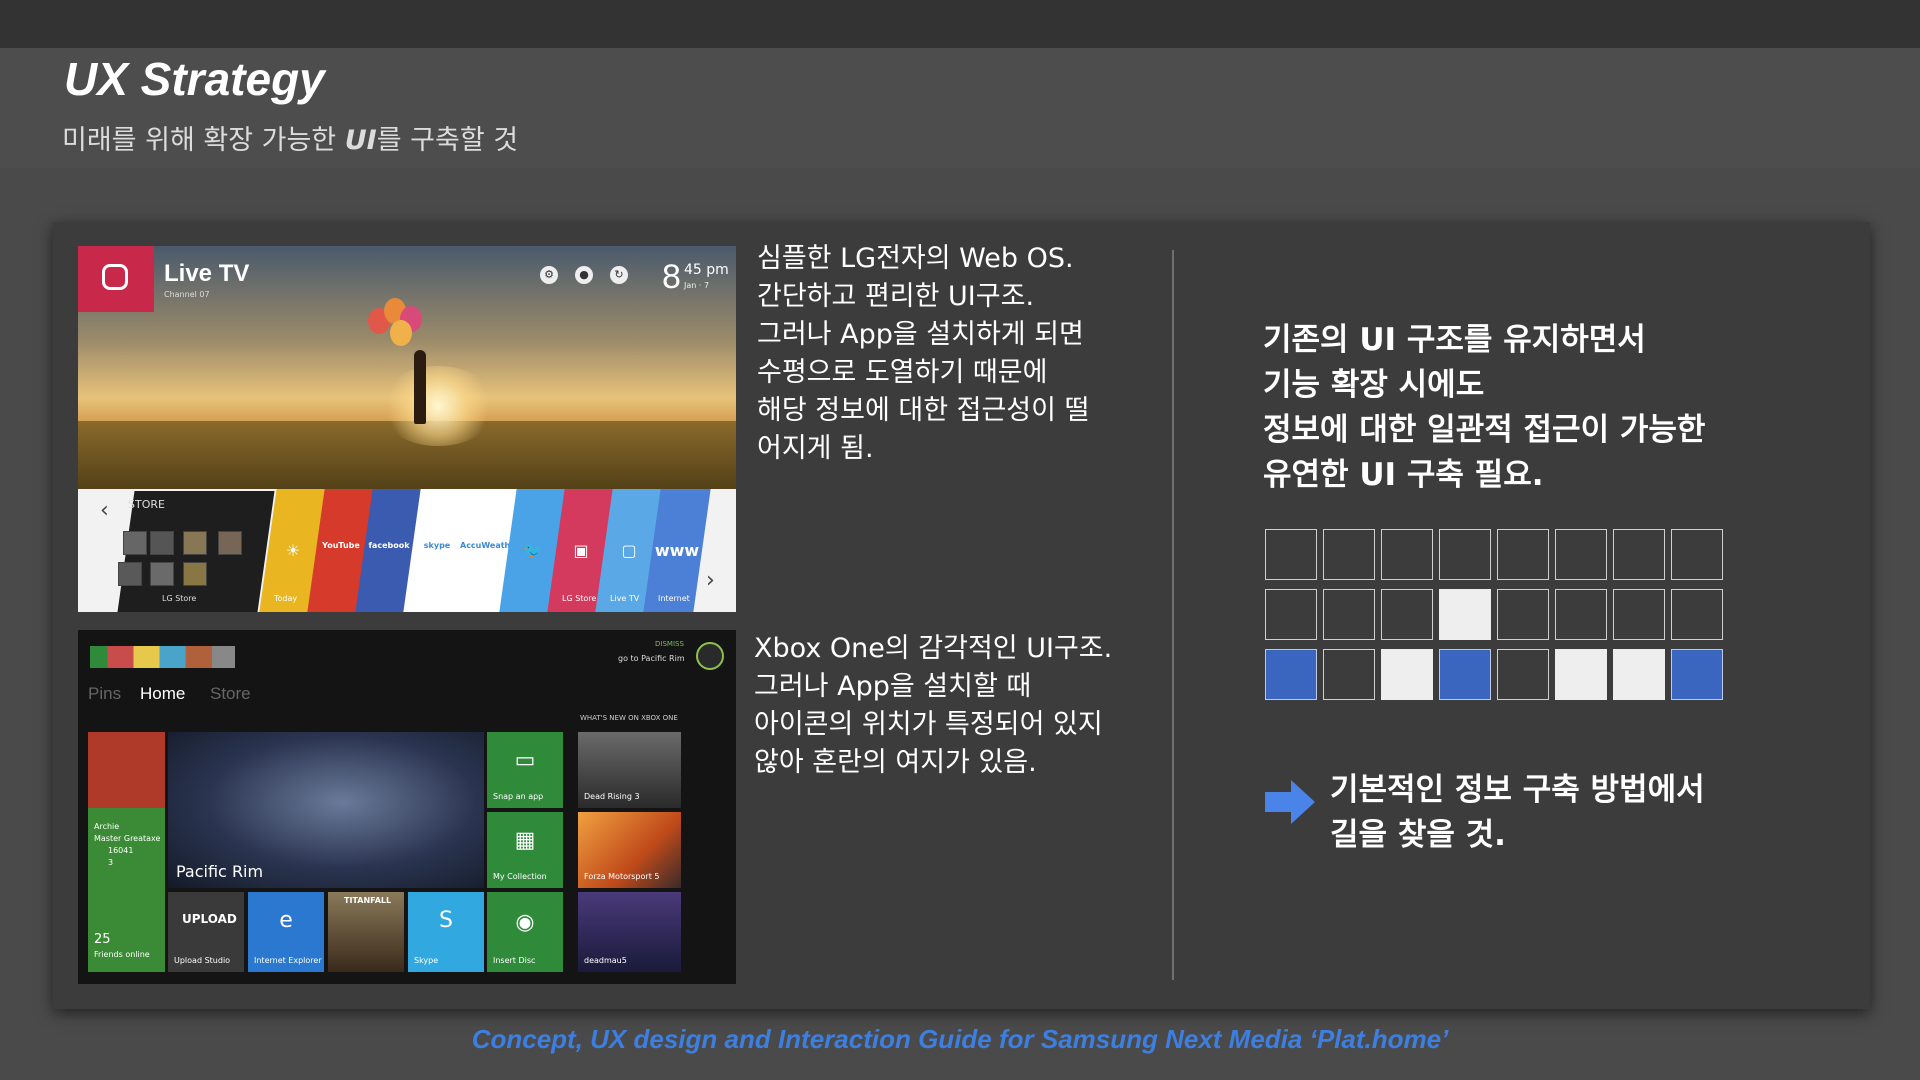 Image resolution: width=1920 pixels, height=1080 pixels. What do you see at coordinates (581, 550) in the screenshot?
I see `lg-store-icon: ▣` at bounding box center [581, 550].